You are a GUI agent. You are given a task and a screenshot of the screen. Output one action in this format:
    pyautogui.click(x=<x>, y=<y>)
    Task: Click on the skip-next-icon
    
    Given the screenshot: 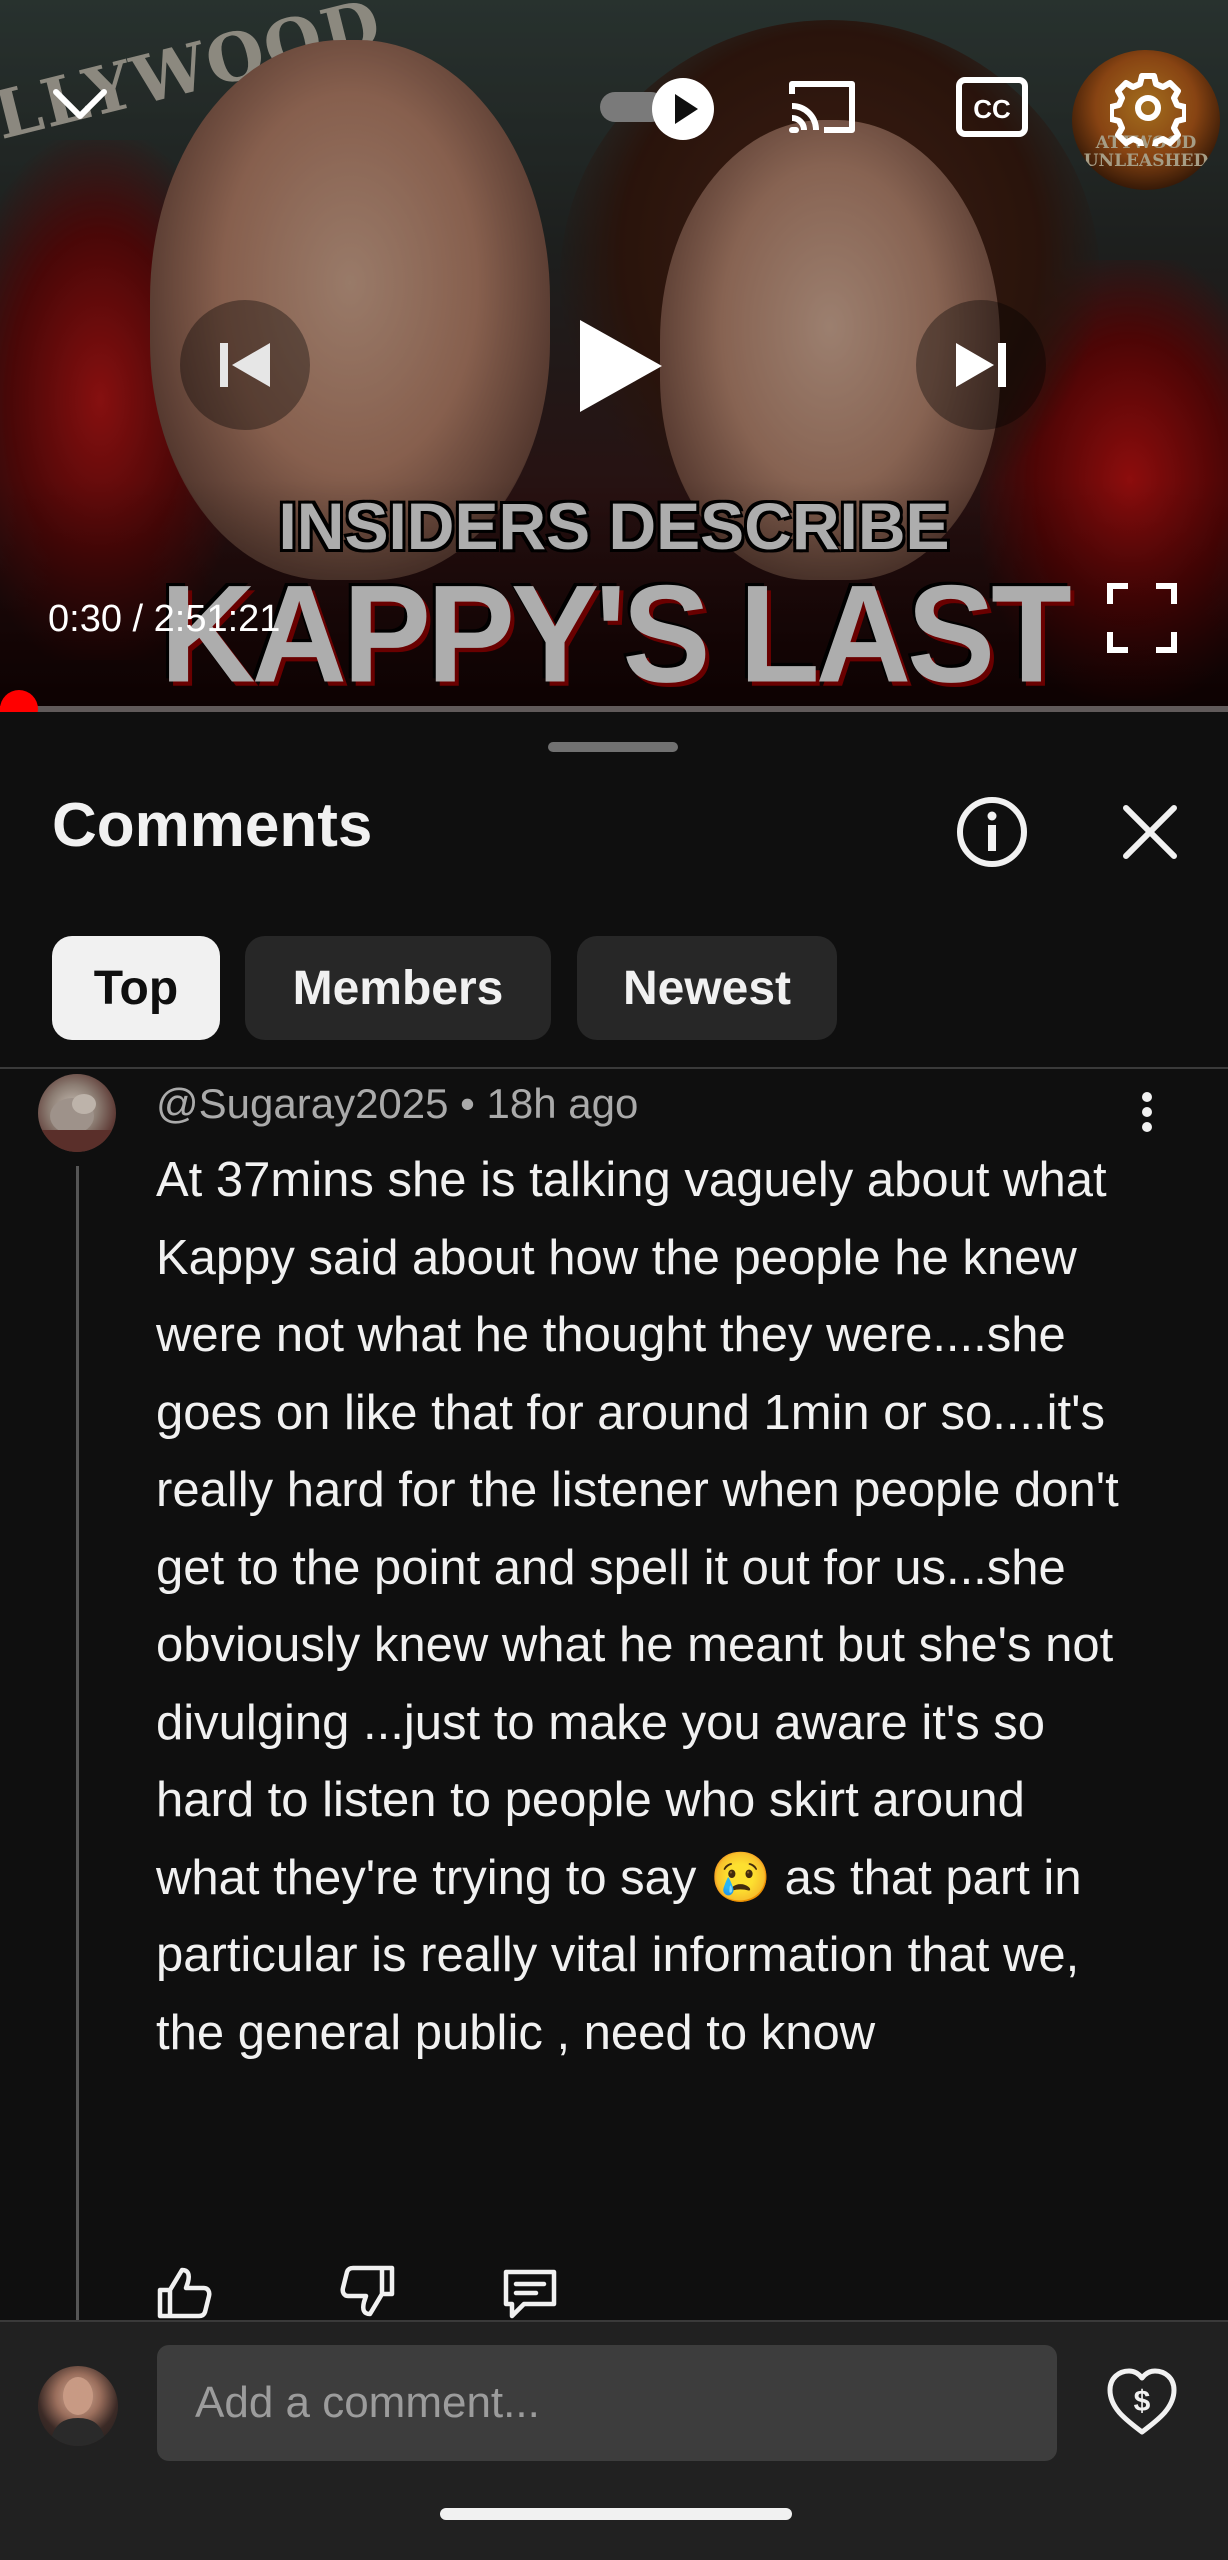 What is the action you would take?
    pyautogui.click(x=981, y=365)
    